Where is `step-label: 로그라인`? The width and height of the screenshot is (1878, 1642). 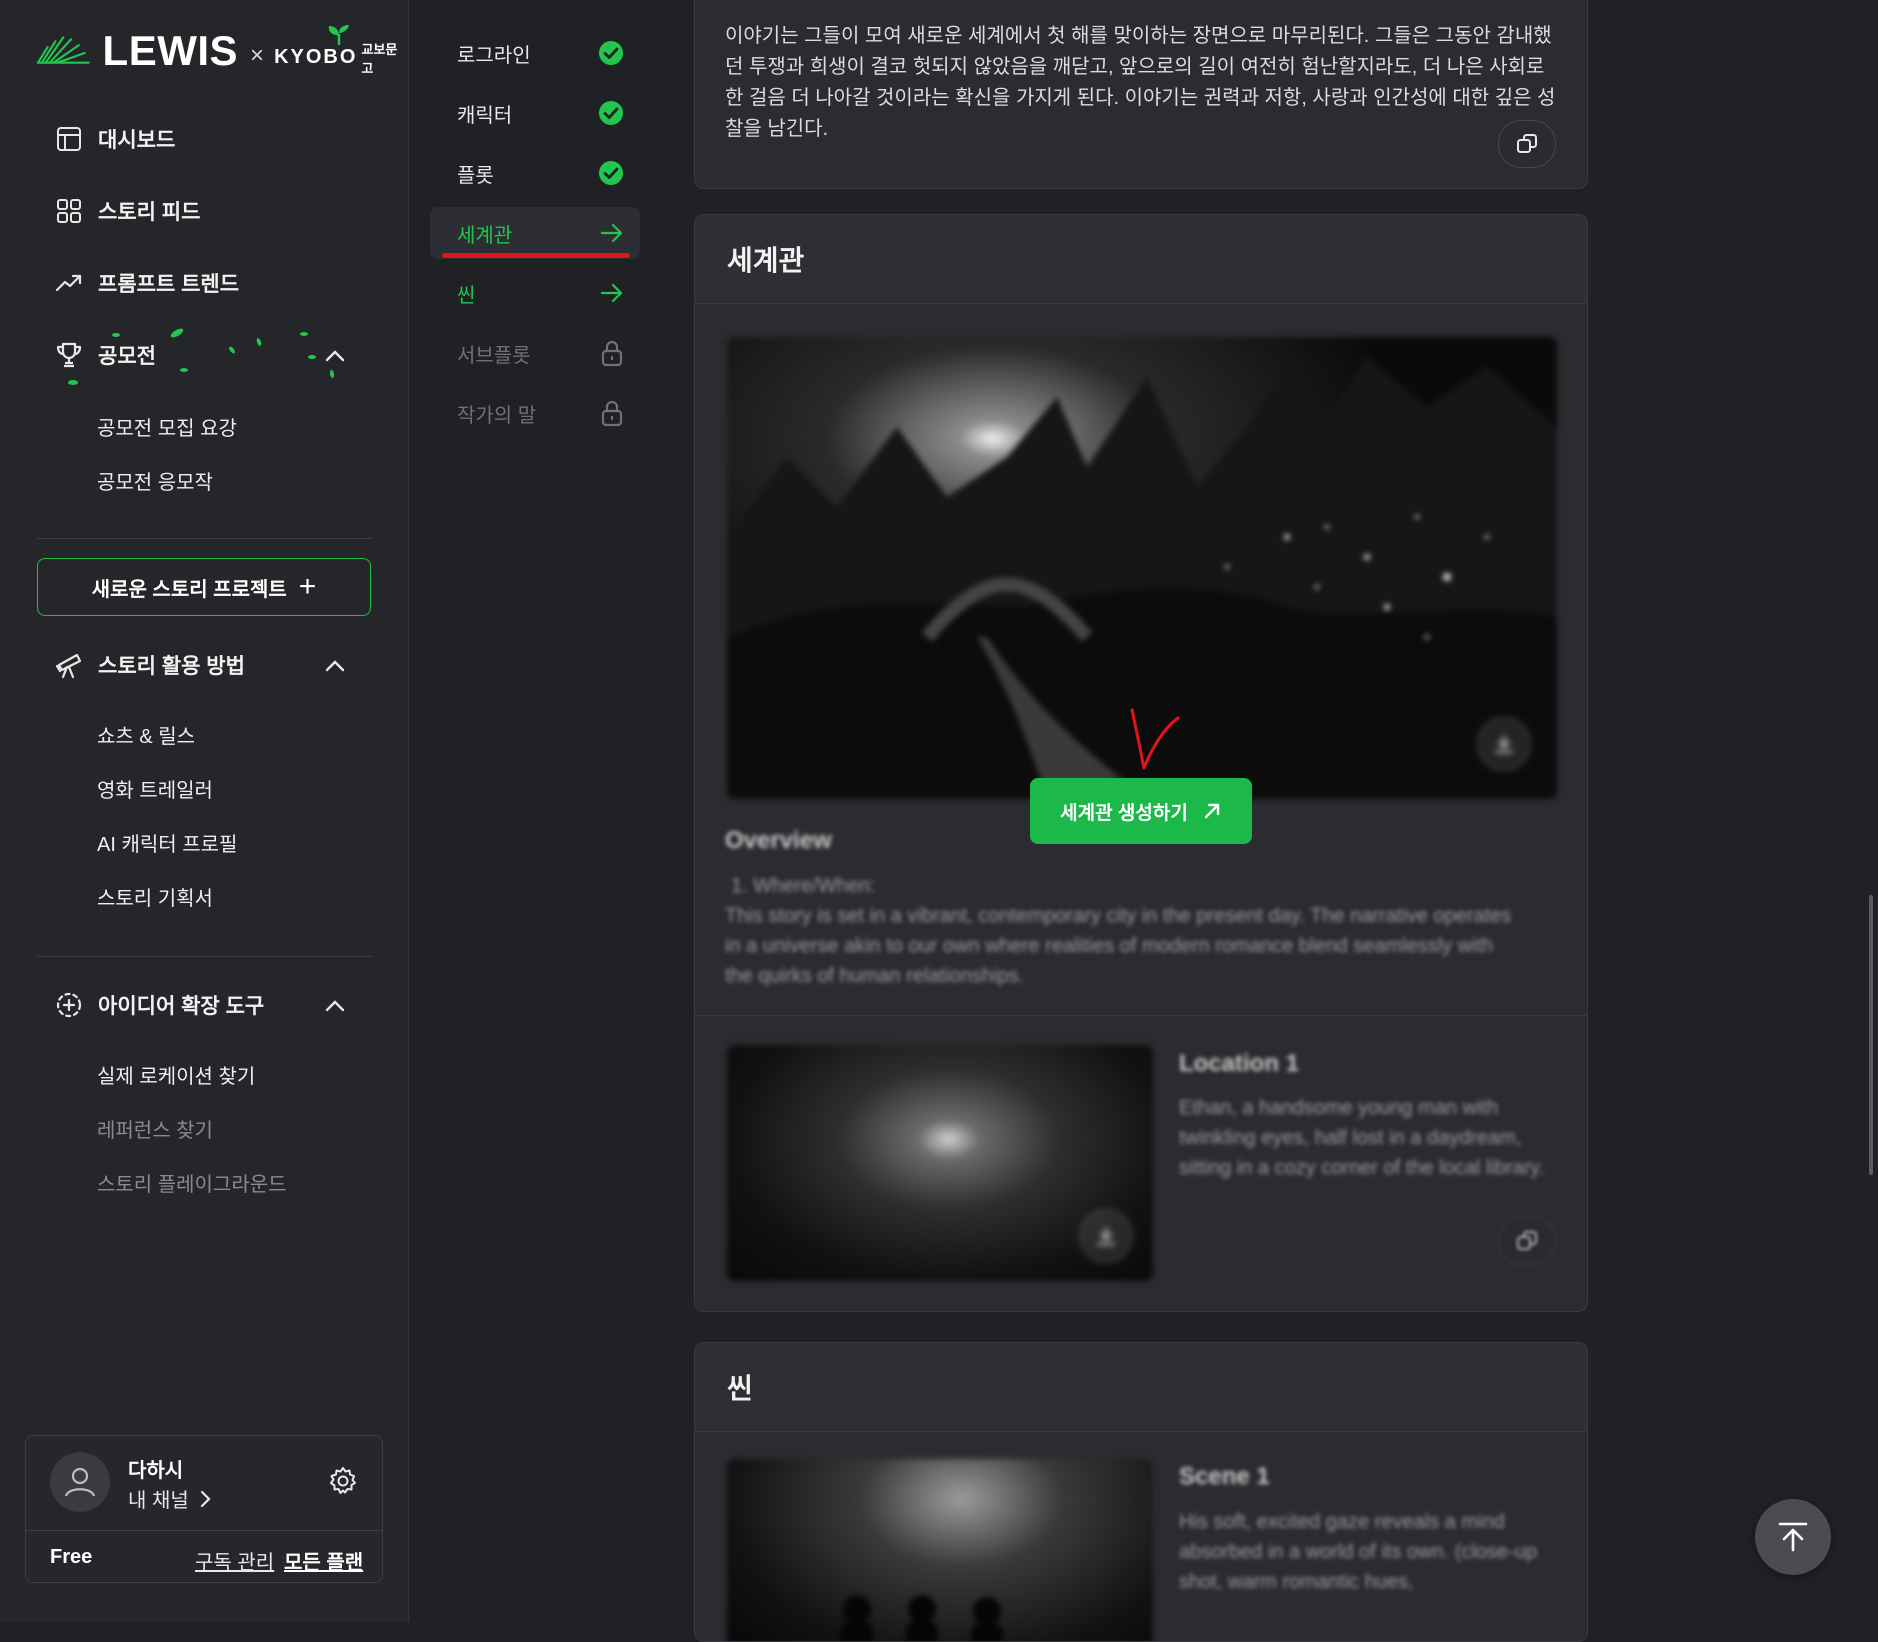
step-label: 로그라인 is located at coordinates (494, 55).